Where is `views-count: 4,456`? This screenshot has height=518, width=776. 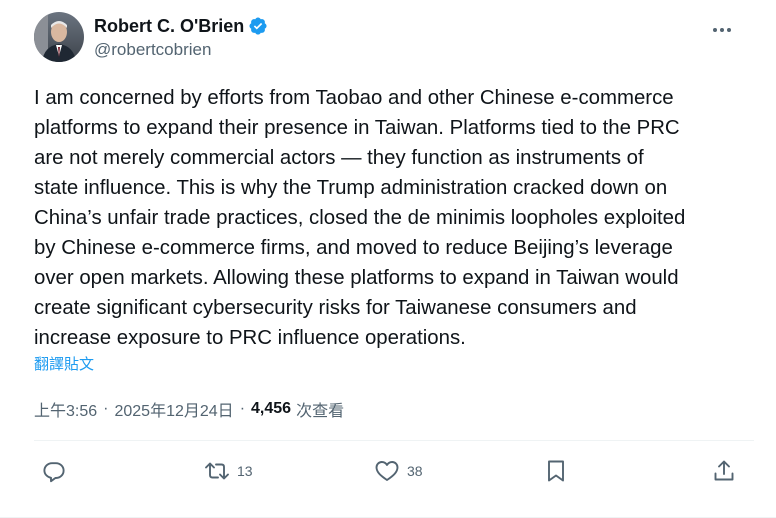
views-count: 4,456 is located at coordinates (271, 408).